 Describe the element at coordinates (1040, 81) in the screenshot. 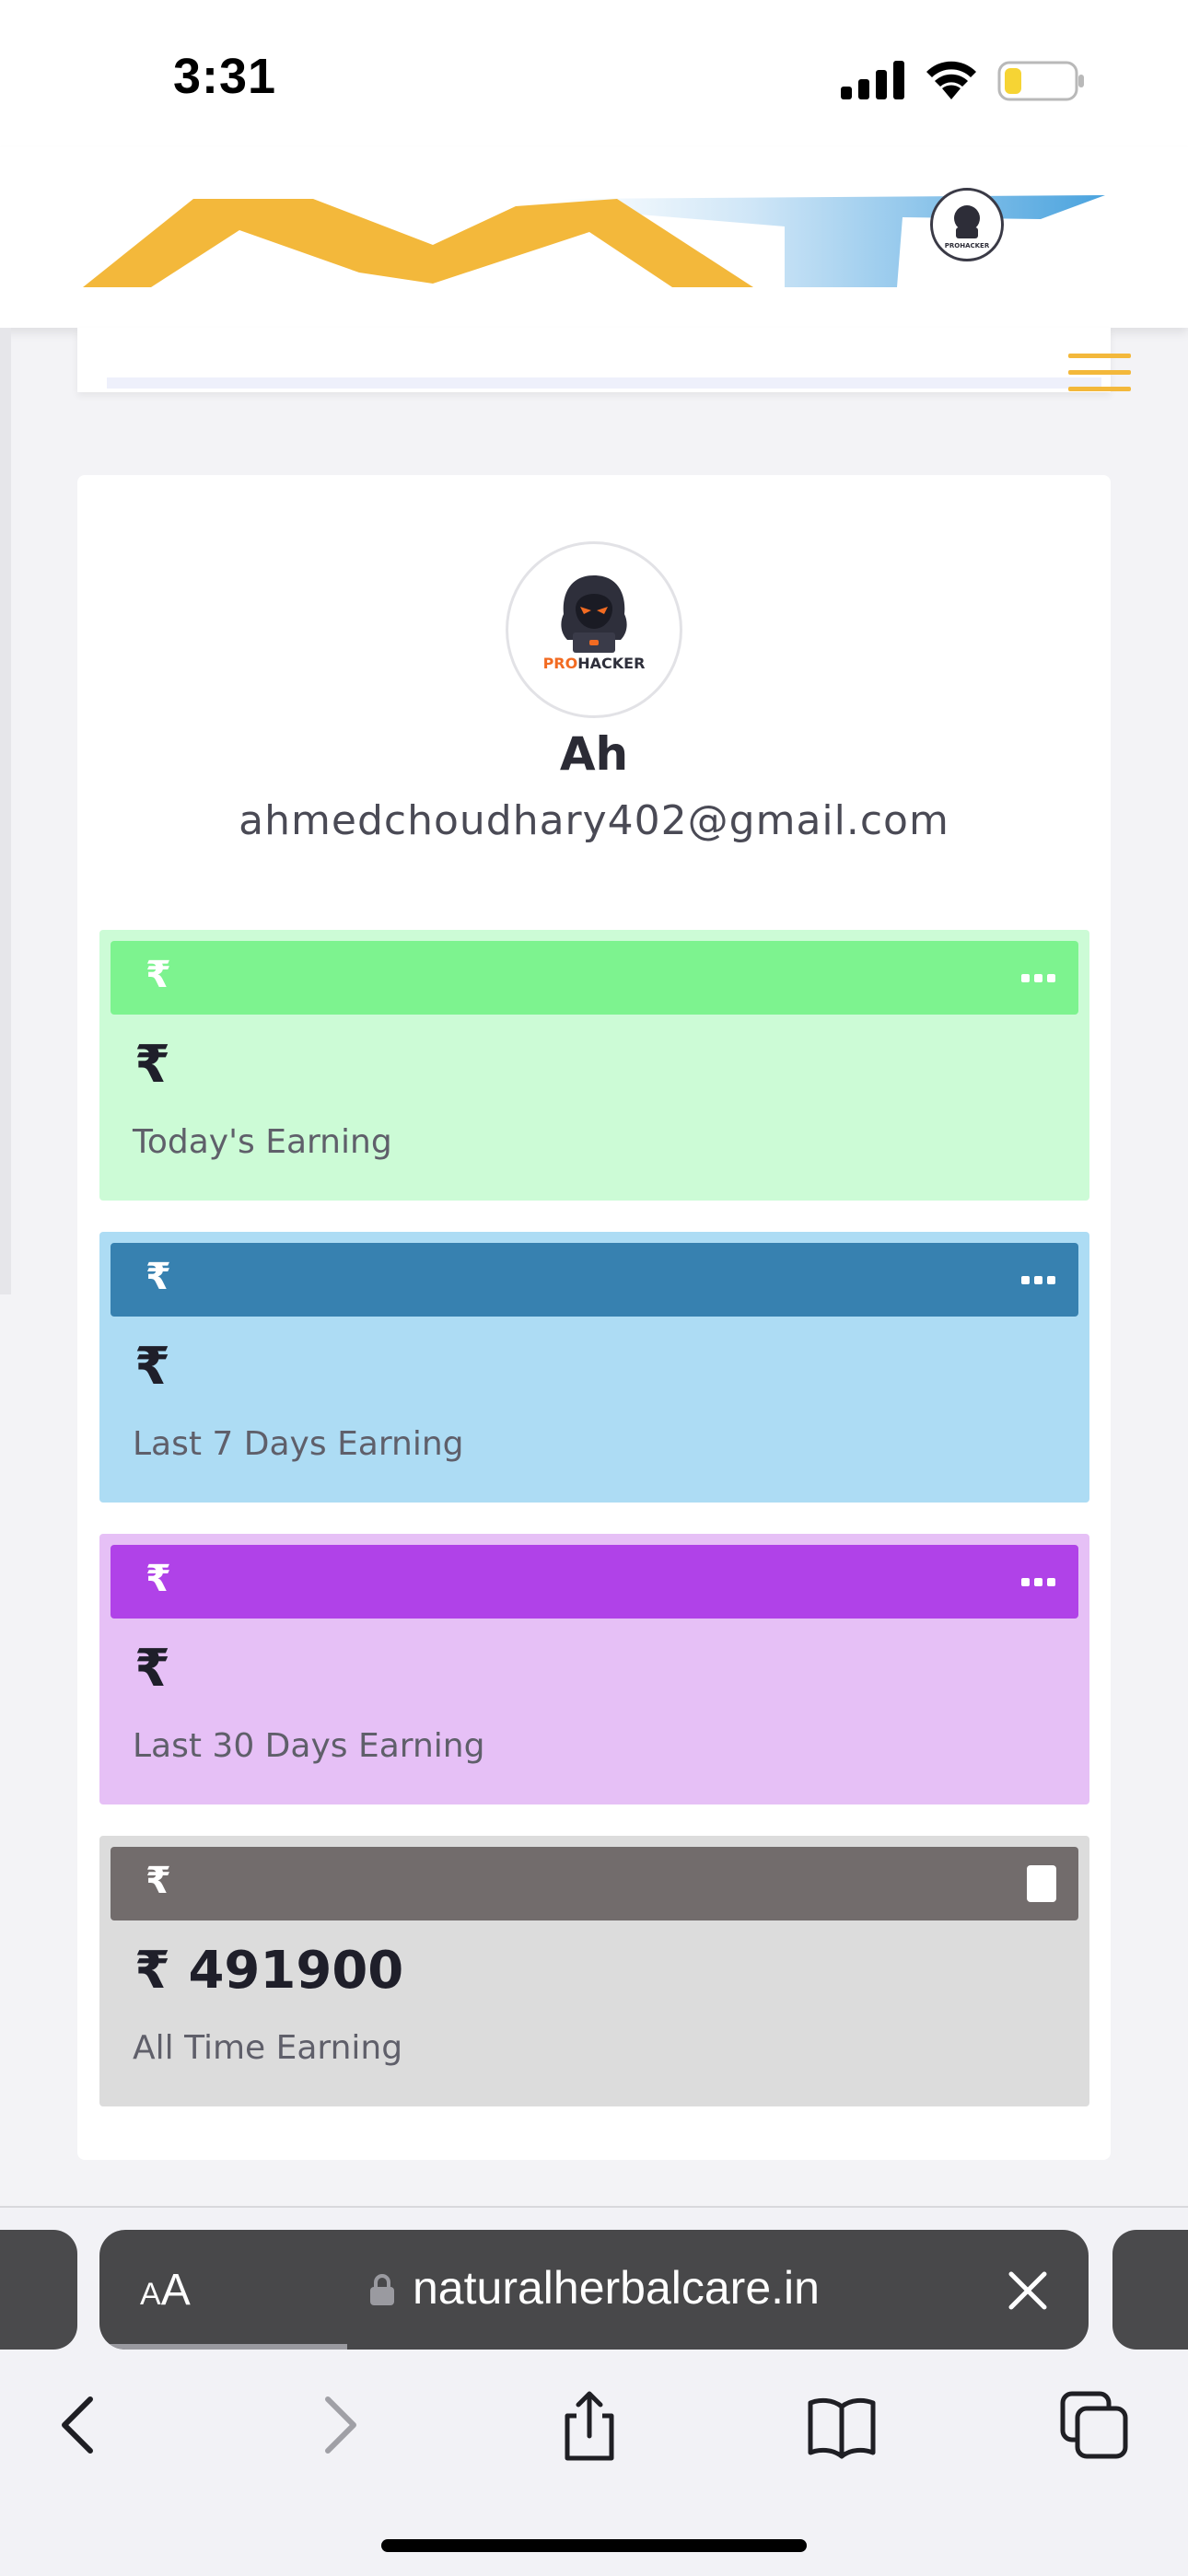

I see `battery-icon` at that location.